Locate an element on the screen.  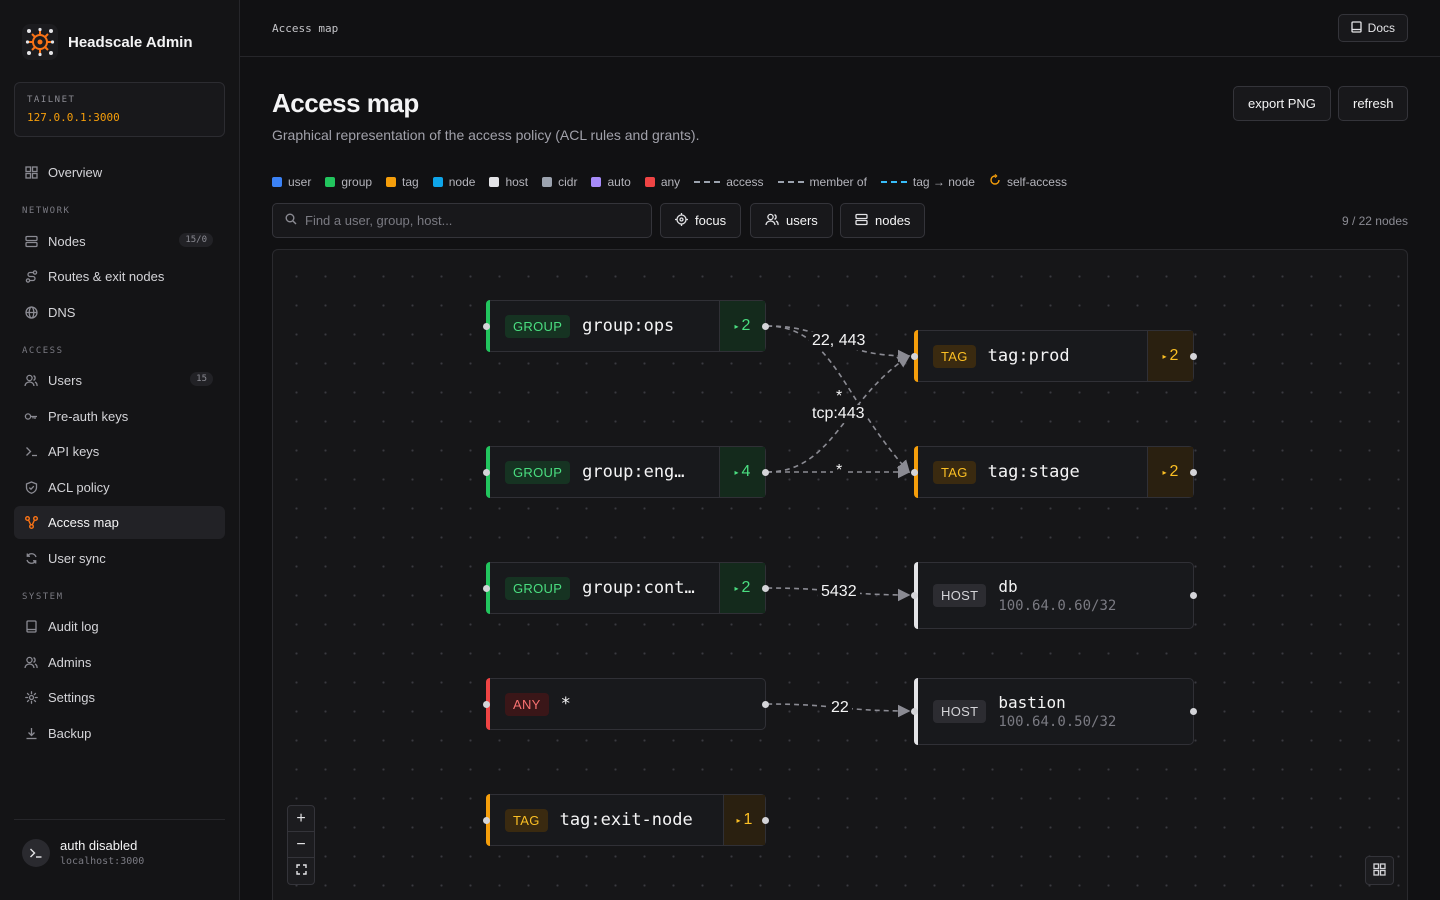
node-group-ops: GROUP group:ops ▸ 2 is located at coordinates (626, 326).